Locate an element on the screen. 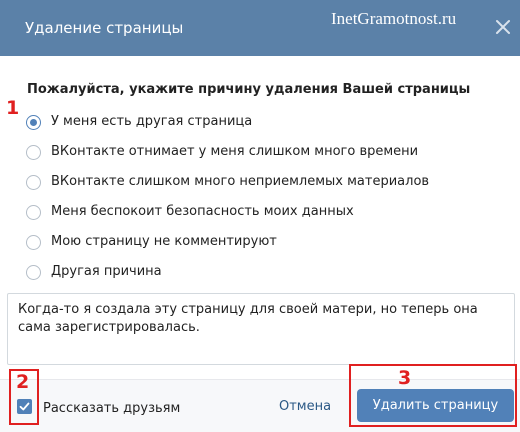 This screenshot has width=520, height=432. tell-friends-checkbox is located at coordinates (24, 406).